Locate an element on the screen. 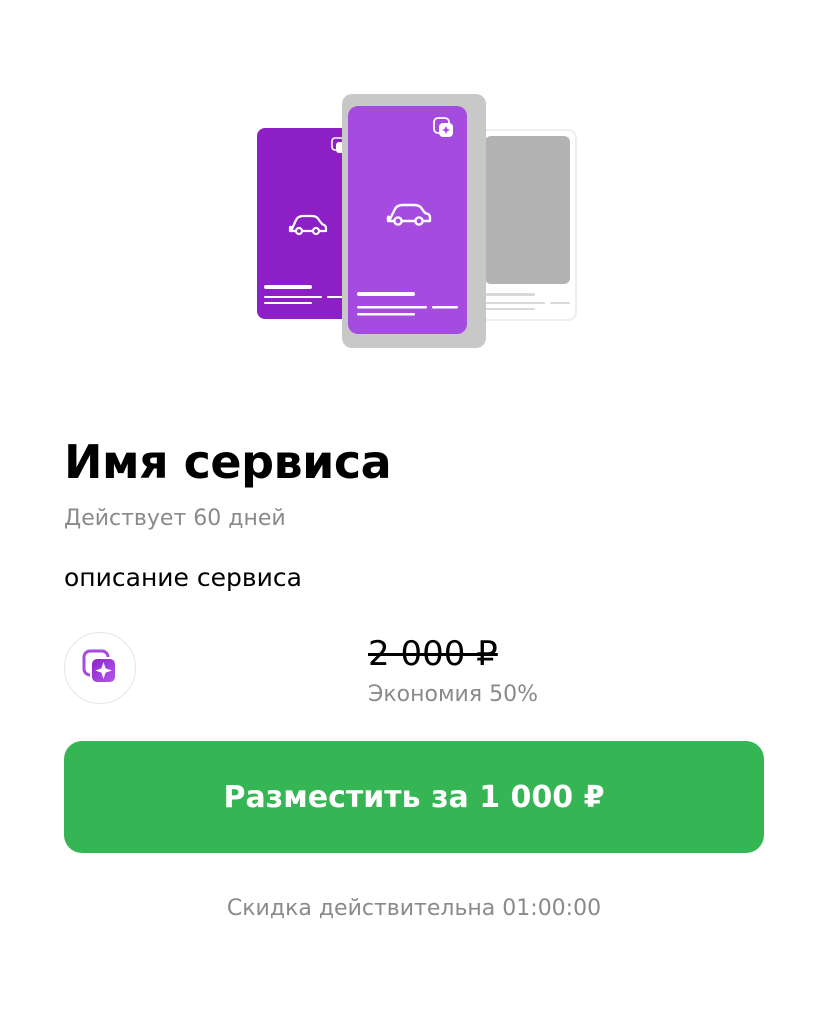  discount-timer: Скидка действительна 01:00:00 is located at coordinates (414, 908).